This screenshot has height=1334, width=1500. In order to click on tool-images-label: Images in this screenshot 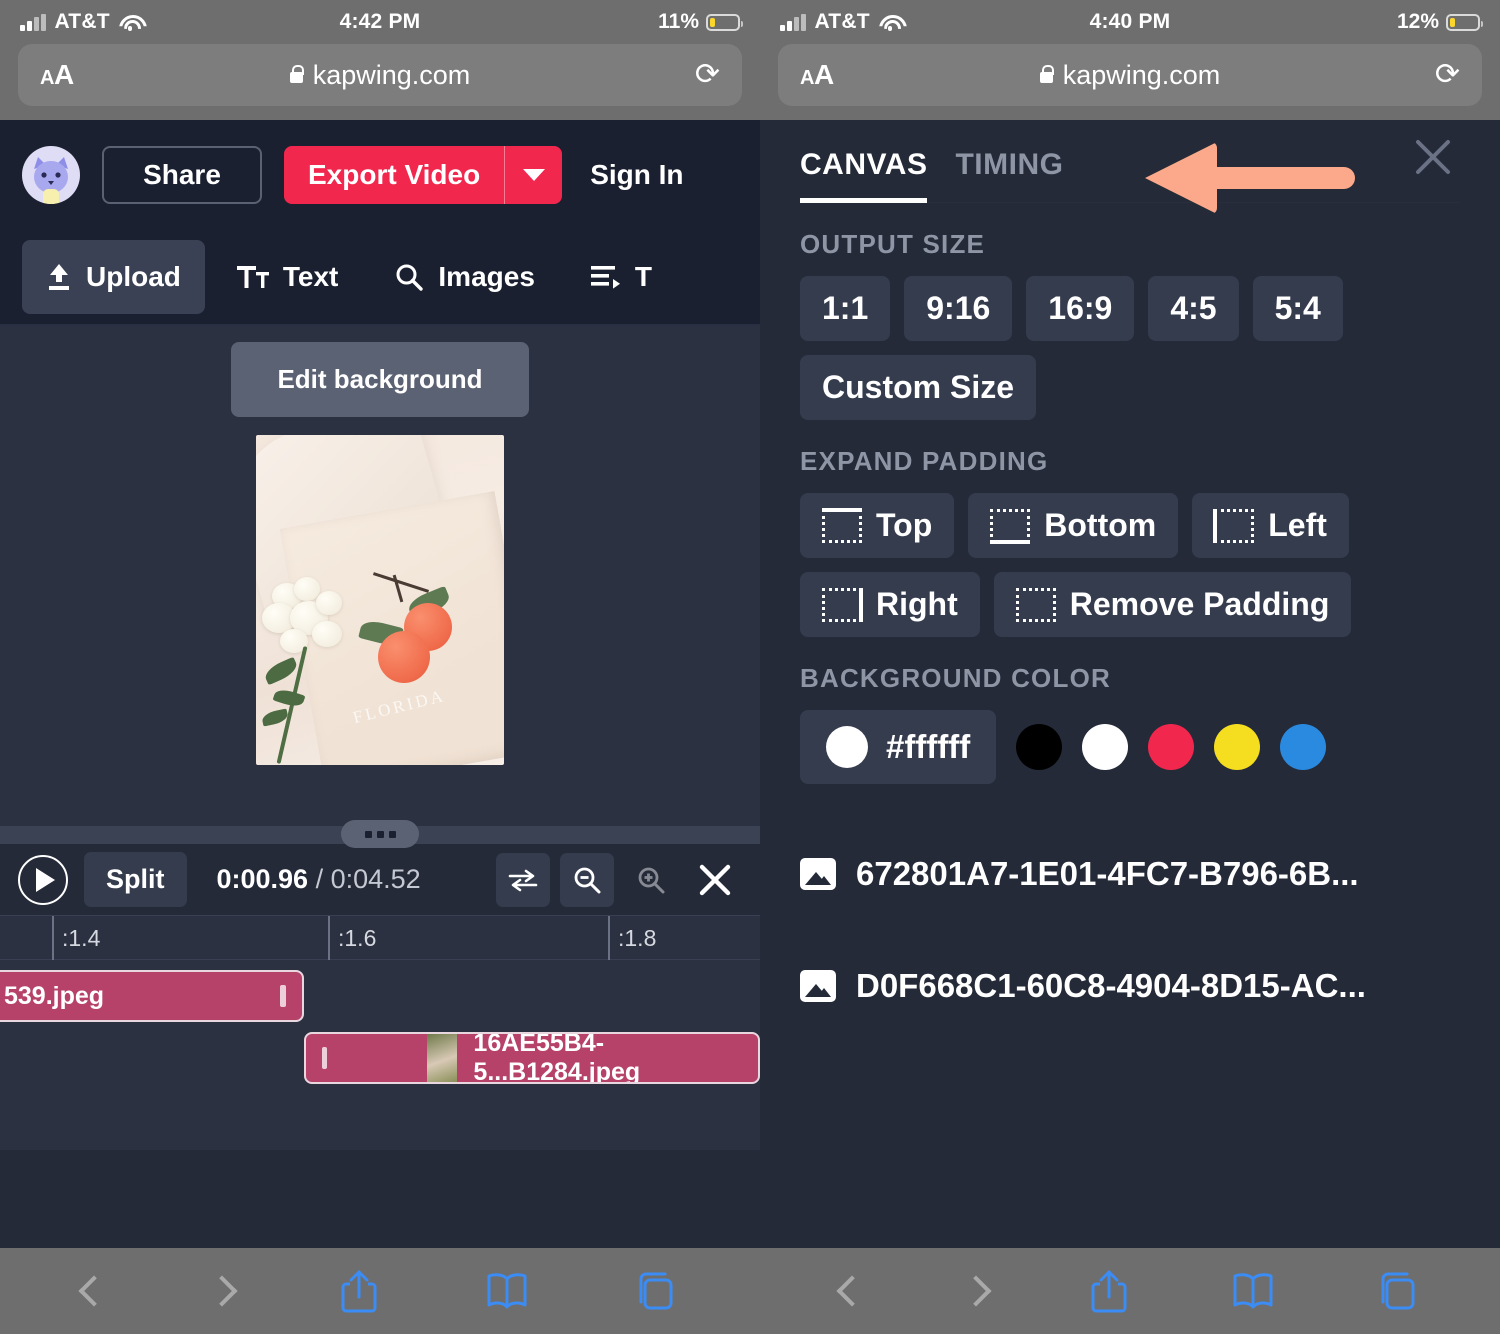, I will do `click(486, 276)`.